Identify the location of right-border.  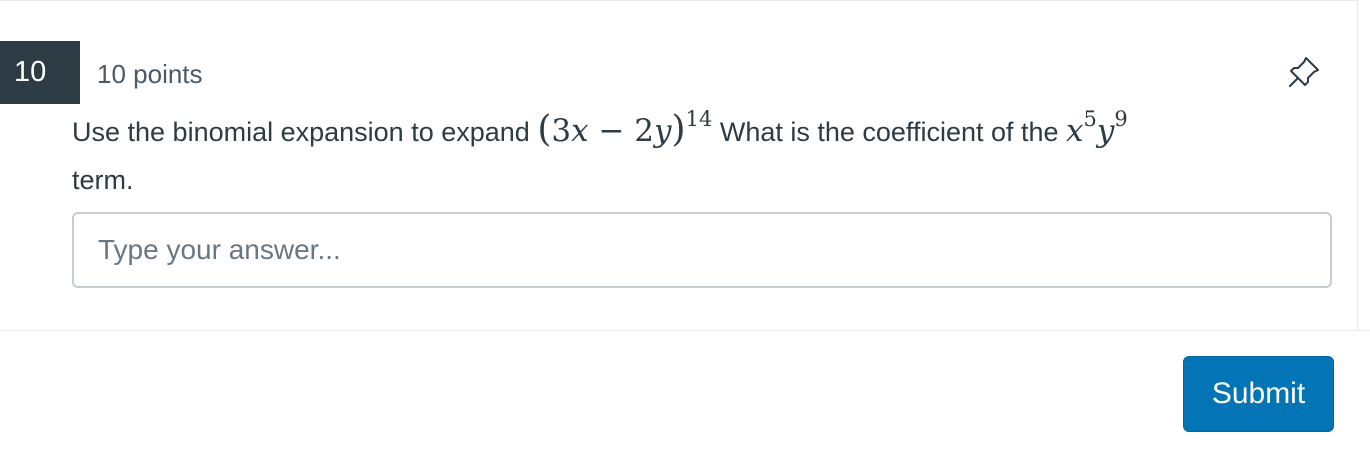
(1357, 165).